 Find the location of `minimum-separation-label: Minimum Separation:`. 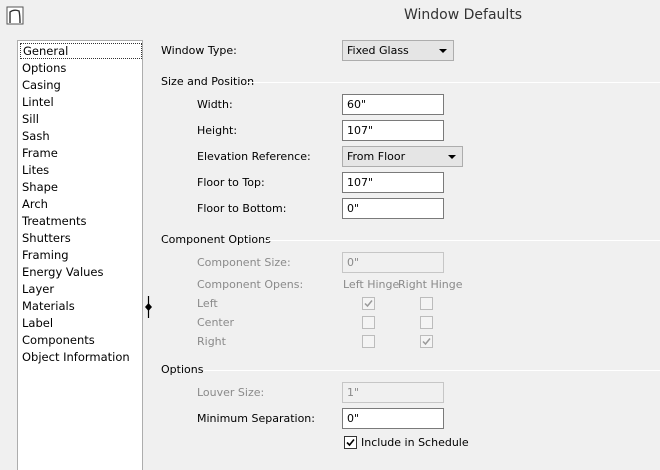

minimum-separation-label: Minimum Separation: is located at coordinates (256, 418).